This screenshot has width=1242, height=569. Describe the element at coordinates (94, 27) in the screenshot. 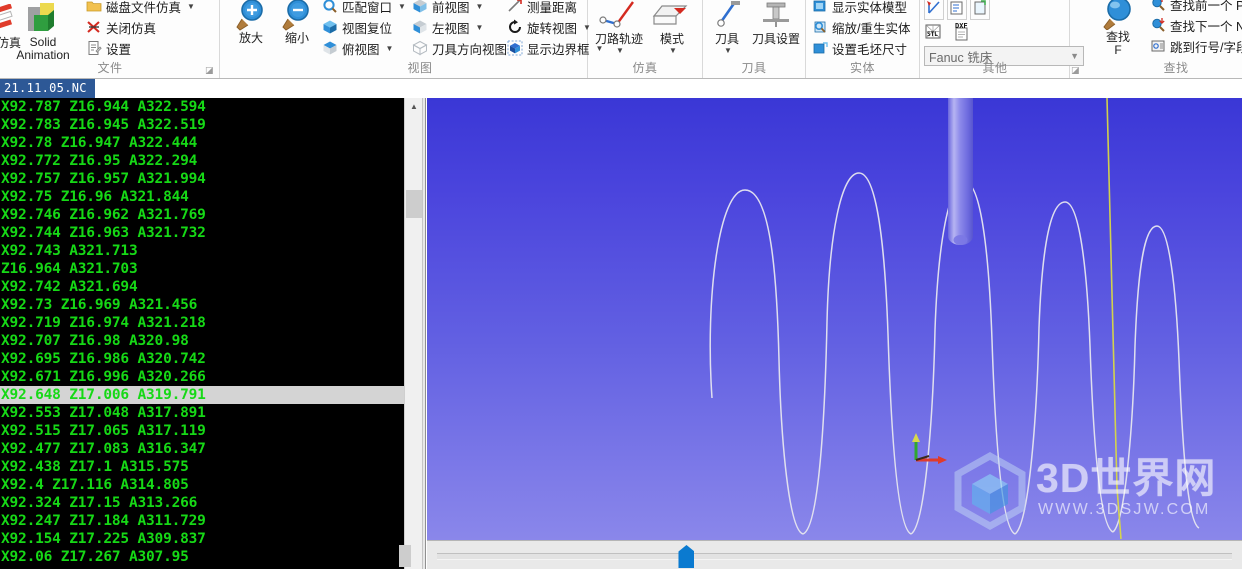

I see `close-sim-icon` at that location.